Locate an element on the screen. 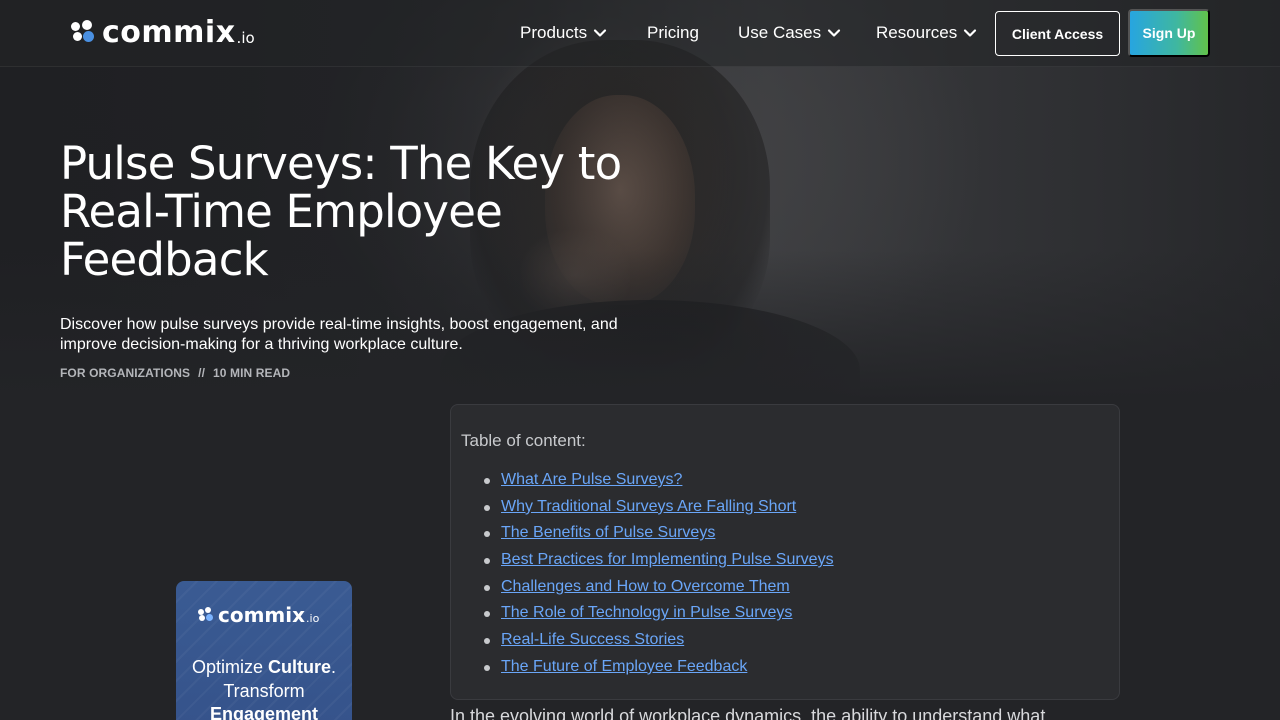  nav-pricing: Pricing is located at coordinates (673, 33).